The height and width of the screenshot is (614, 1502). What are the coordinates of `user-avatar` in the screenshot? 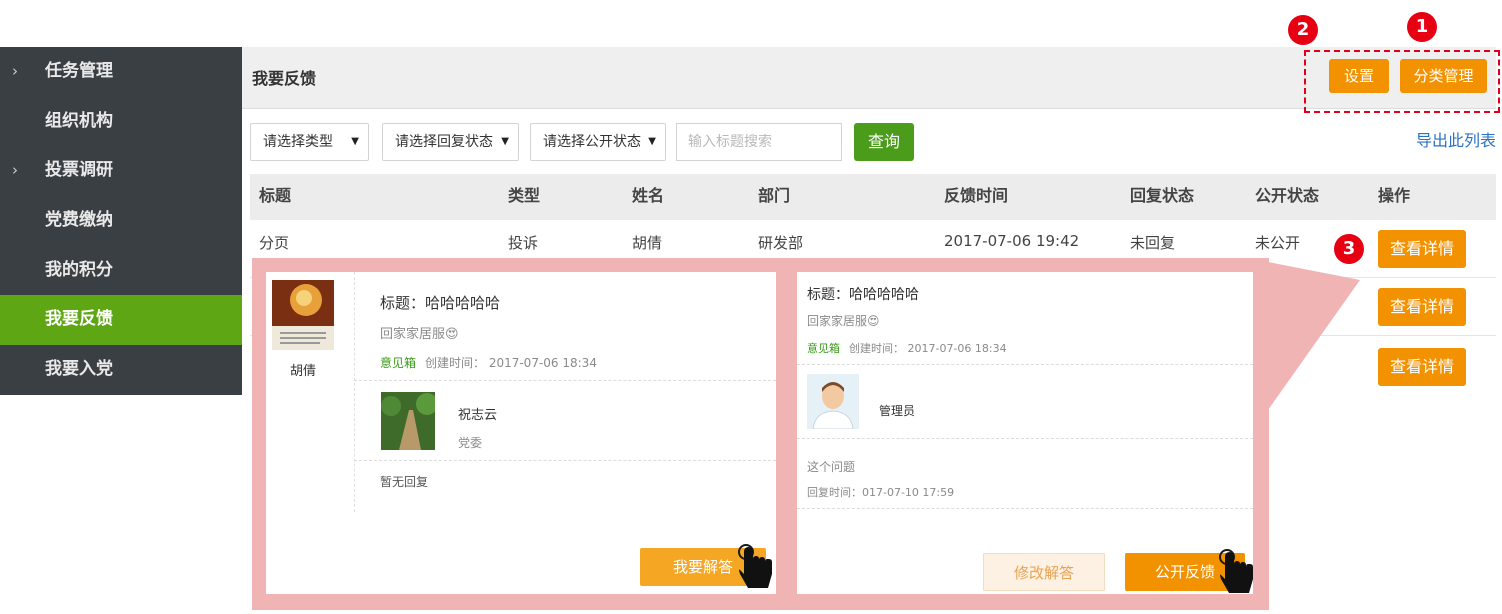 It's located at (303, 315).